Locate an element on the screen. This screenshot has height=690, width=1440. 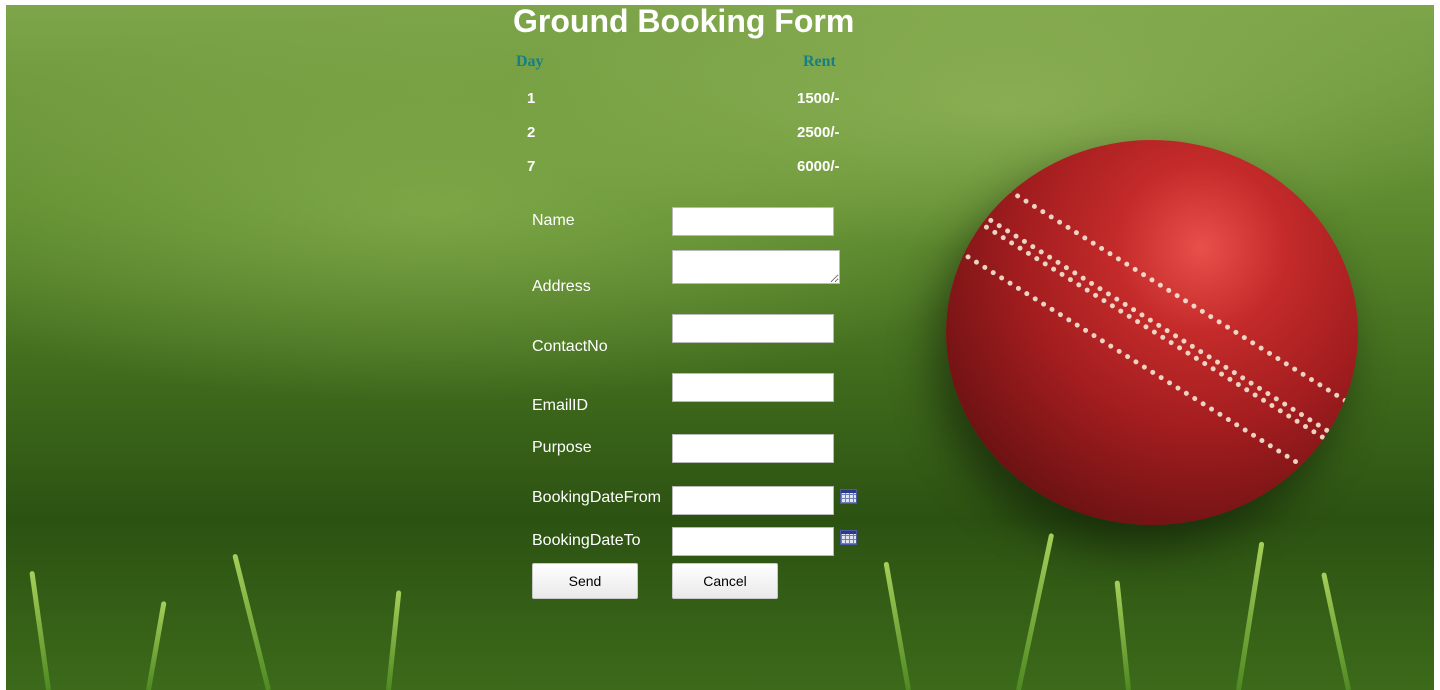
rent-table-cell-rent: 1500/- is located at coordinates (818, 98).